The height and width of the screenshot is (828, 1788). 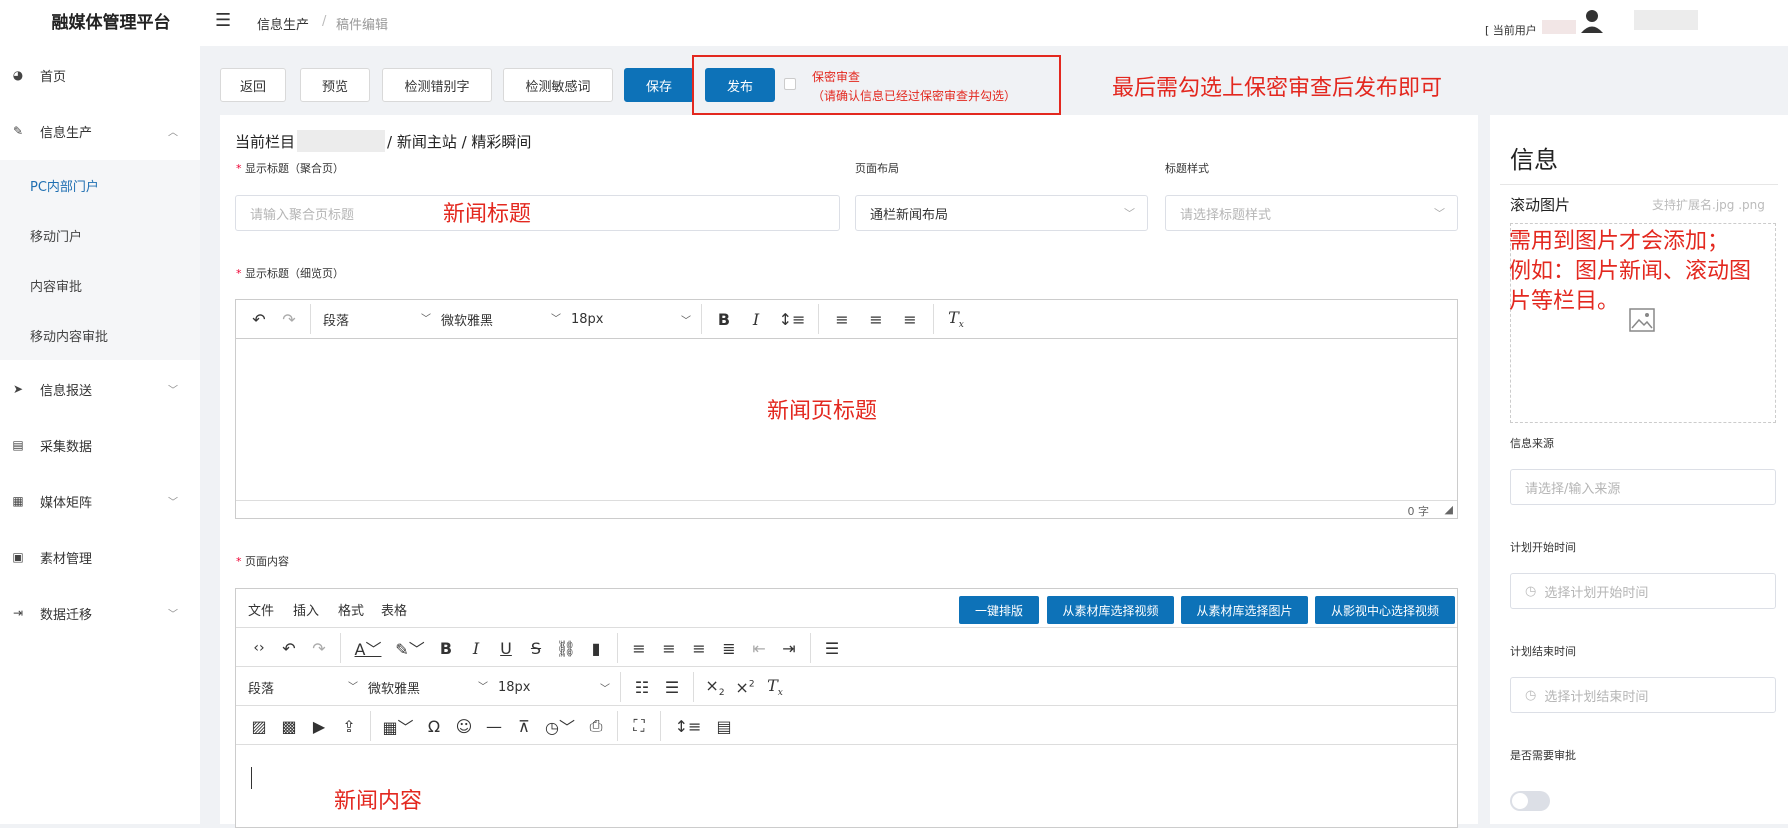 What do you see at coordinates (319, 726) in the screenshot?
I see `video-icon: ▶` at bounding box center [319, 726].